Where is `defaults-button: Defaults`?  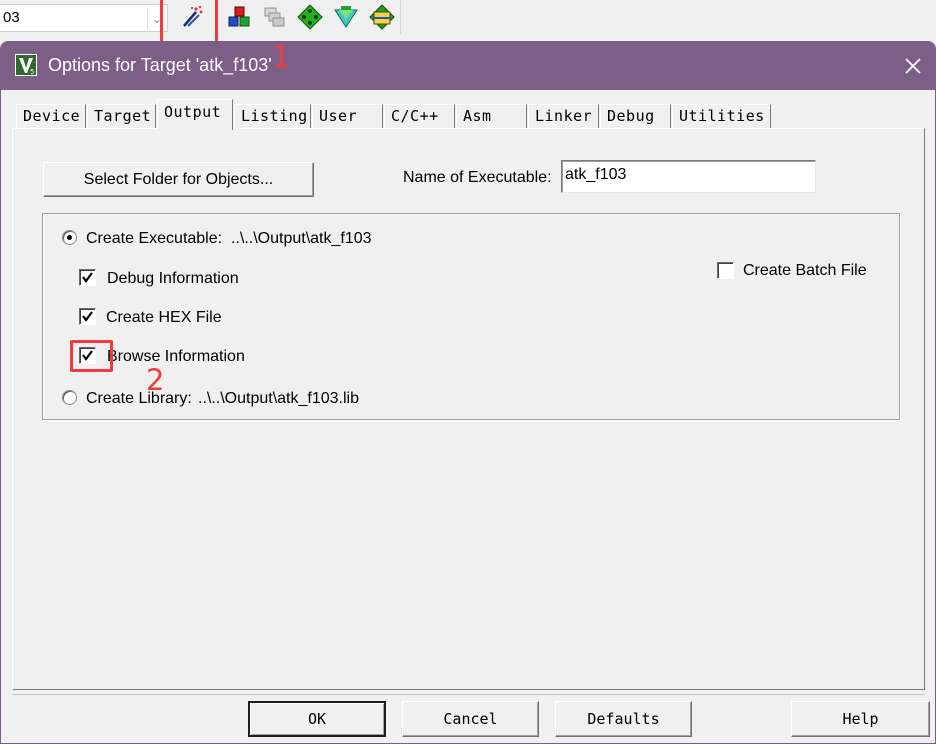
defaults-button: Defaults is located at coordinates (623, 719).